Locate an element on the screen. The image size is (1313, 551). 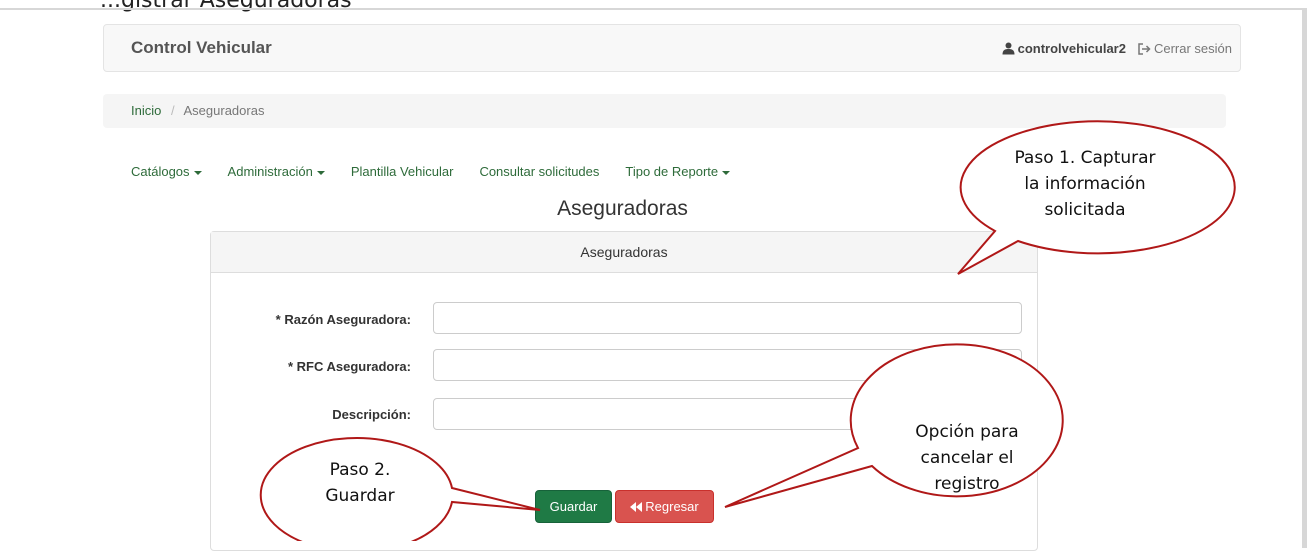
cancel-line-1: Opción para is located at coordinates (967, 432).